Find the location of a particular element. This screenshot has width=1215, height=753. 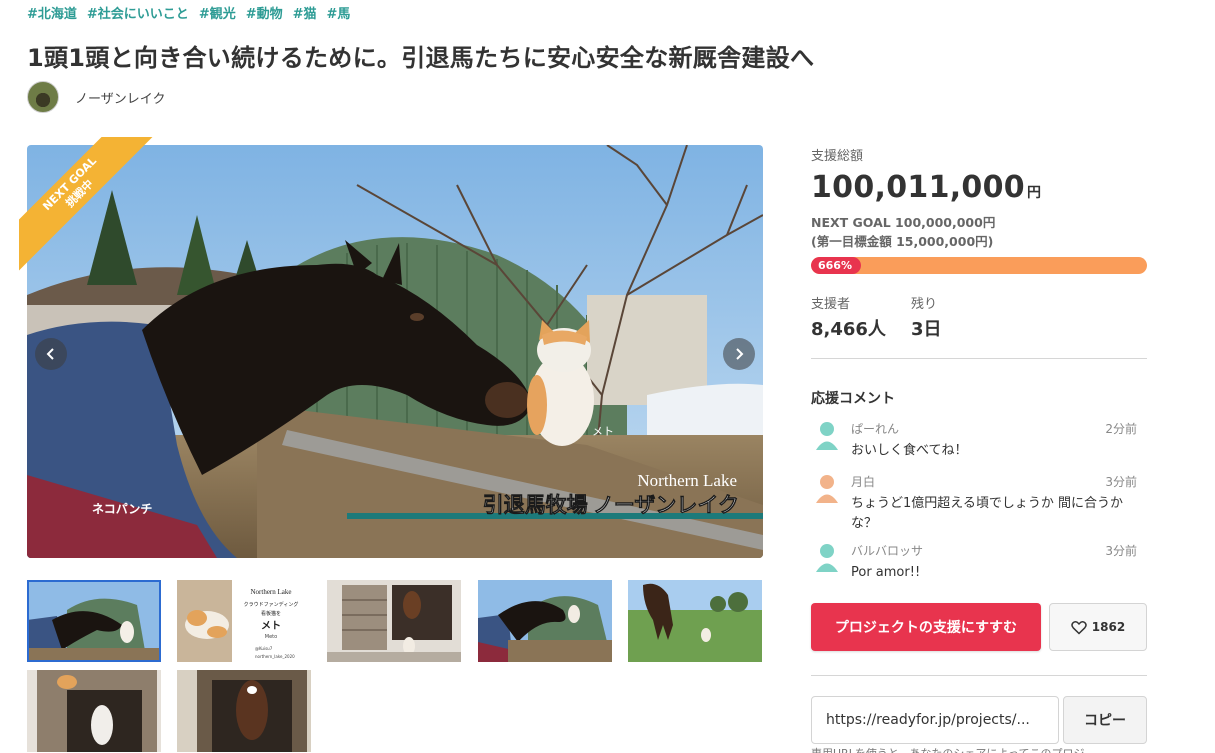

remaining-label: 残り is located at coordinates (923, 304).